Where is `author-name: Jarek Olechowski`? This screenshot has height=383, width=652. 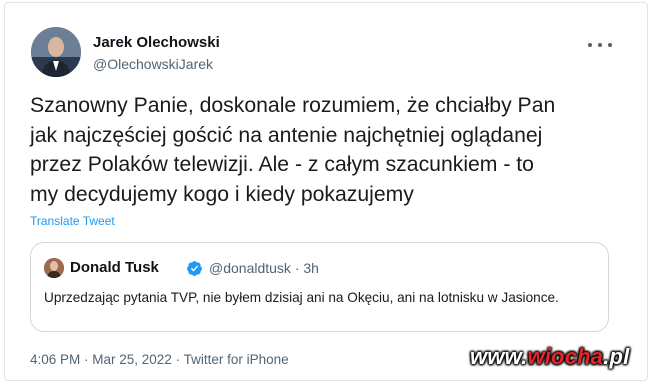 author-name: Jarek Olechowski is located at coordinates (156, 42).